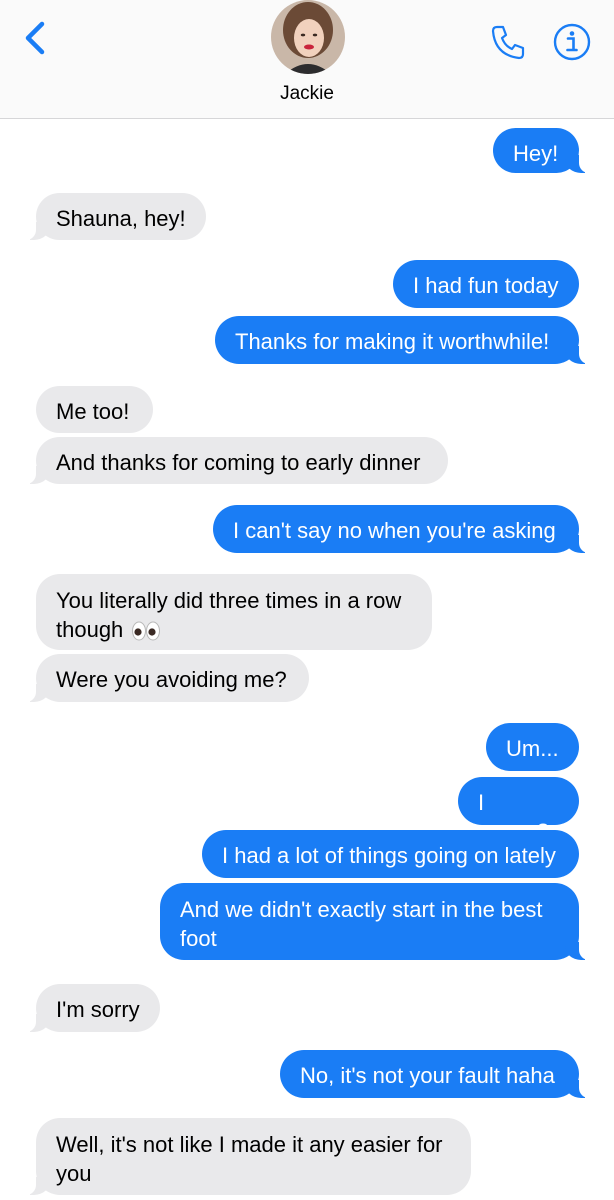 The height and width of the screenshot is (1200, 614). Describe the element at coordinates (171, 679) in the screenshot. I see `message-text: Were you avoiding me?` at that location.